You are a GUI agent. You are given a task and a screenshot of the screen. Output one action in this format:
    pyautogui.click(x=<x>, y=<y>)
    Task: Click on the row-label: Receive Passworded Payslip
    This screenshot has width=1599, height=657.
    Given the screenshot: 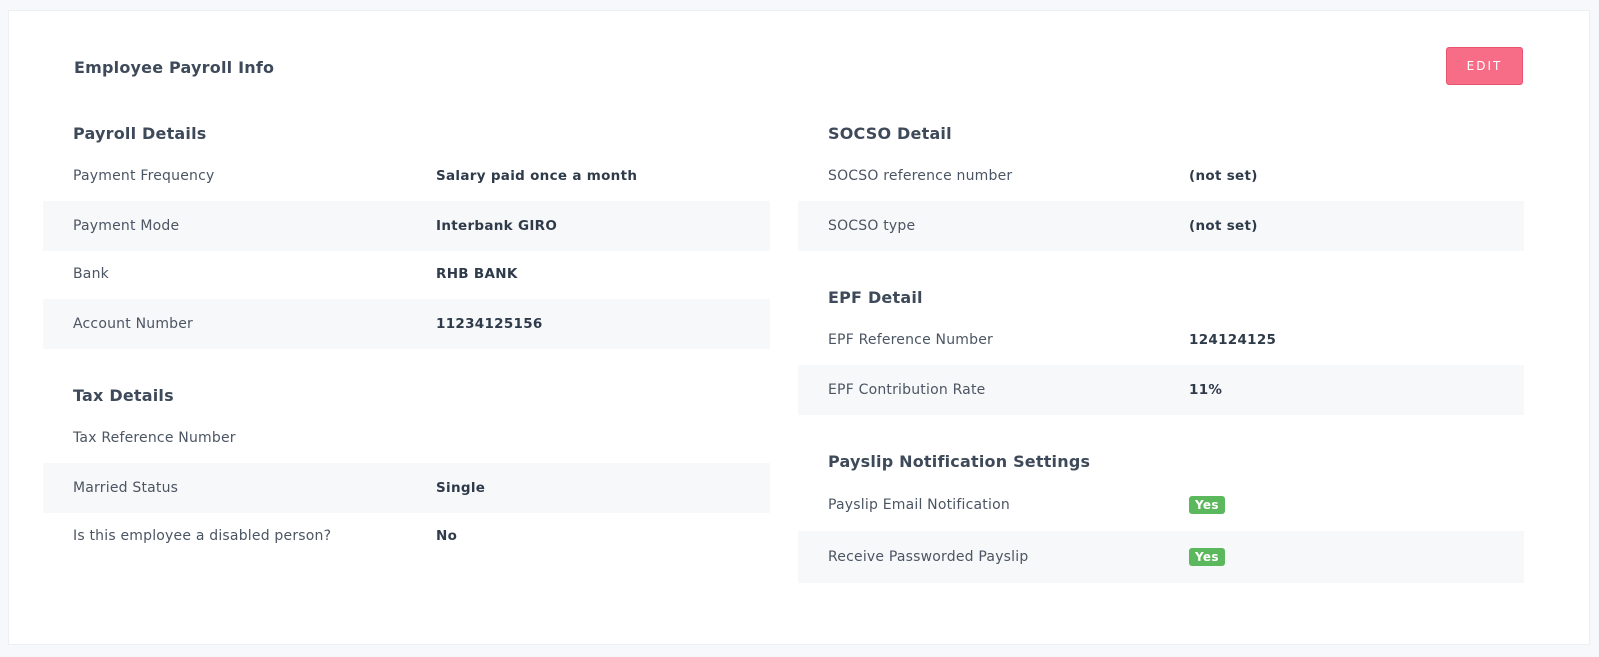 What is the action you would take?
    pyautogui.click(x=928, y=557)
    